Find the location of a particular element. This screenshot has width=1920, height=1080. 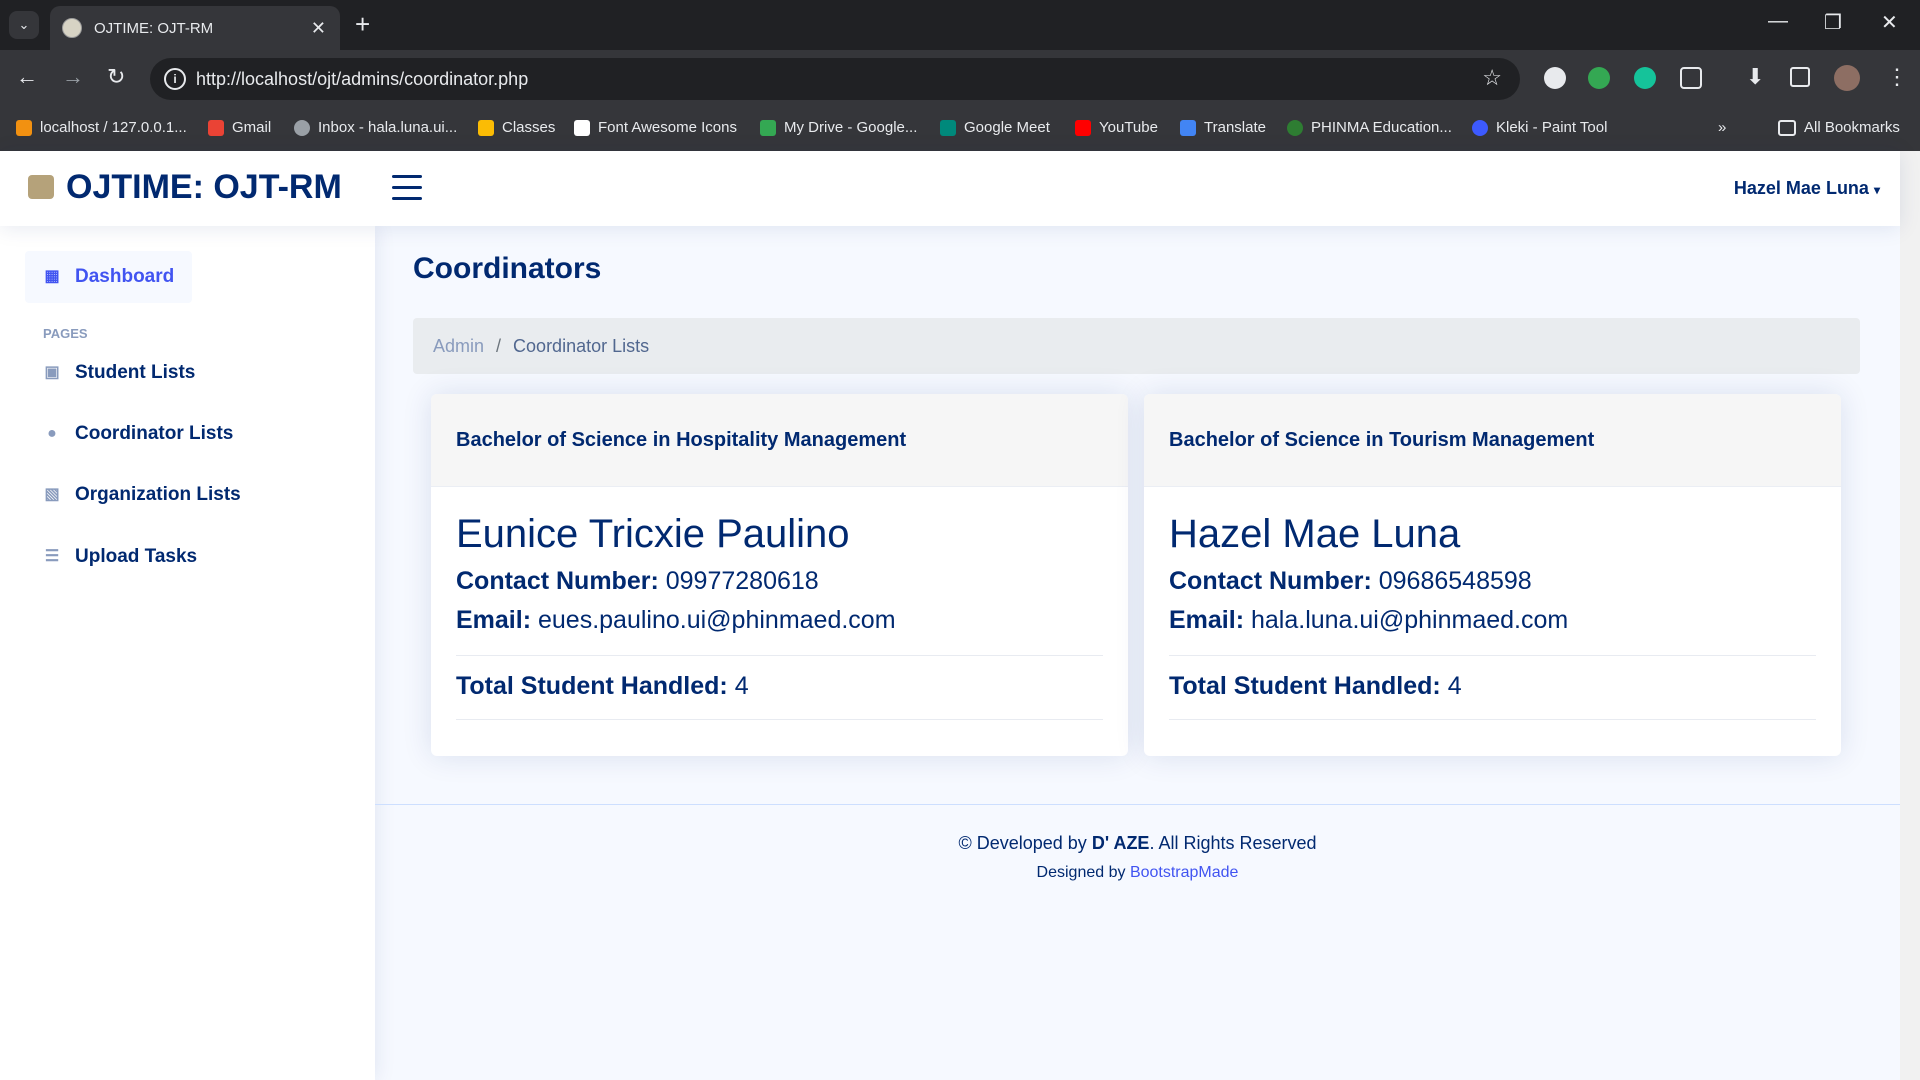

minimize-icon: — is located at coordinates (1778, 21).